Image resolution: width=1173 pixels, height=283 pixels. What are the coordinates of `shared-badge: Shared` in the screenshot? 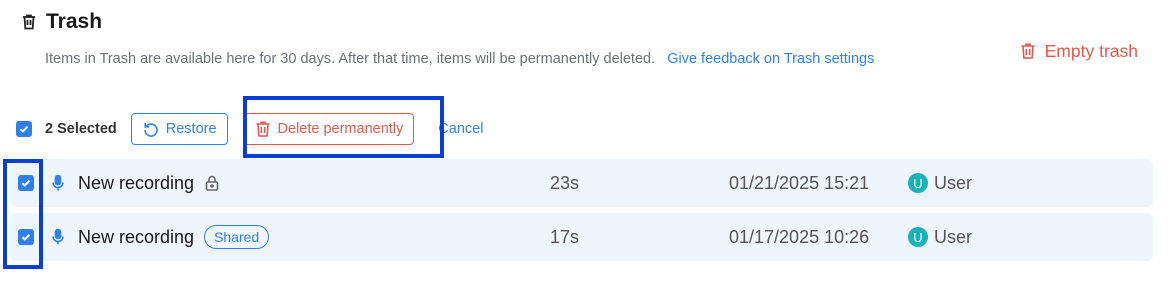 It's located at (237, 237).